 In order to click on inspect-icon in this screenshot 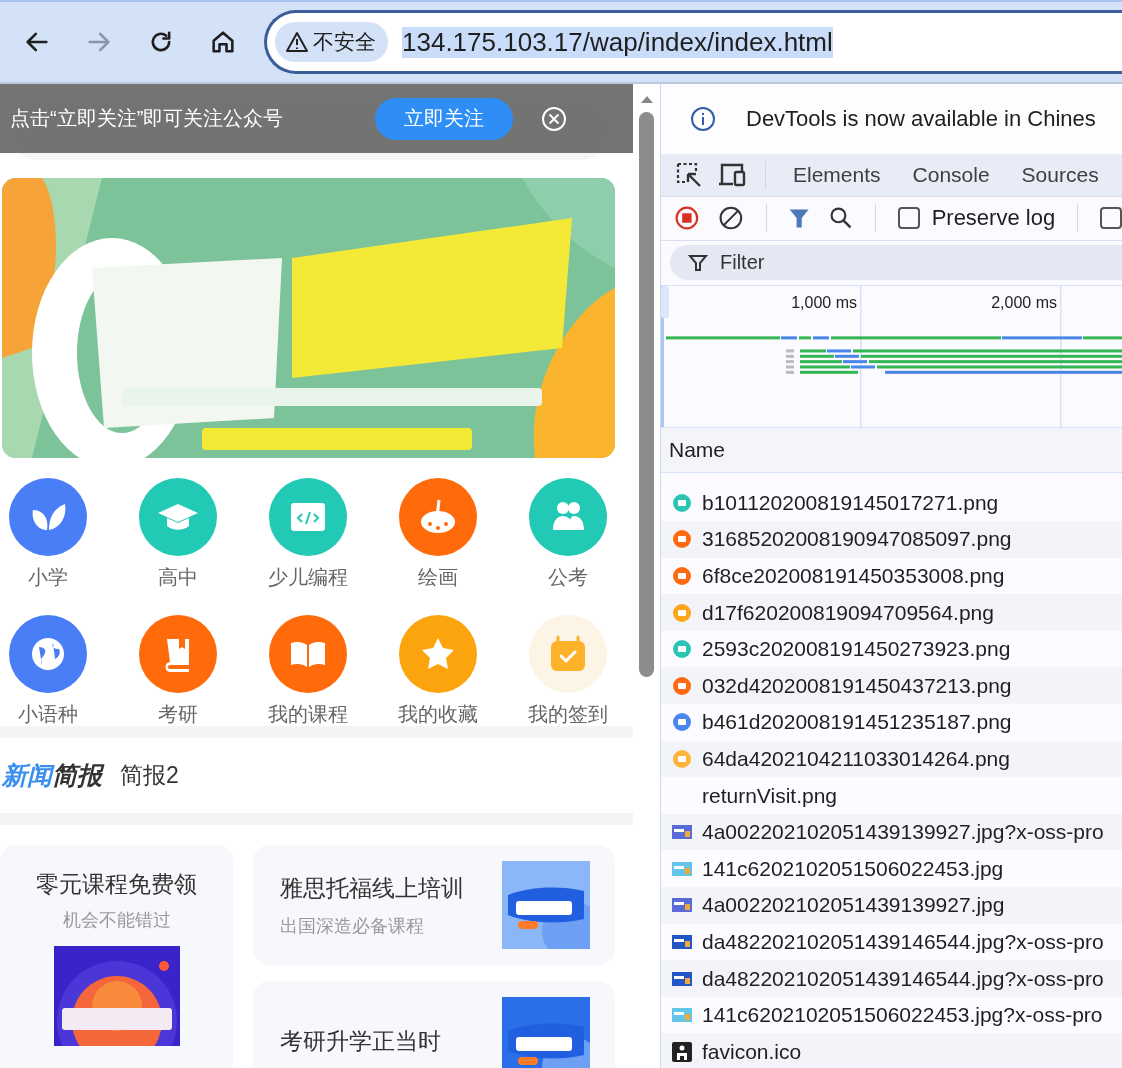, I will do `click(689, 174)`.